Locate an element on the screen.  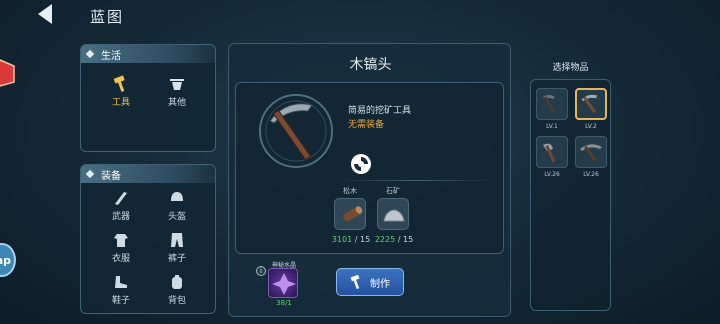
equip-panel: 装备 武器 头盔 衣服 裤子 鞋子 背包 is located at coordinates (148, 239).